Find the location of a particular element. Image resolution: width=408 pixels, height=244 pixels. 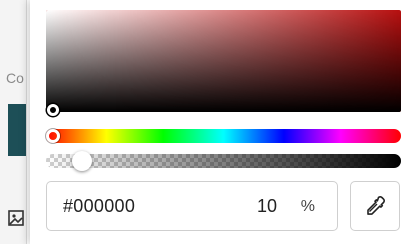

eyedropper-icon is located at coordinates (376, 205).